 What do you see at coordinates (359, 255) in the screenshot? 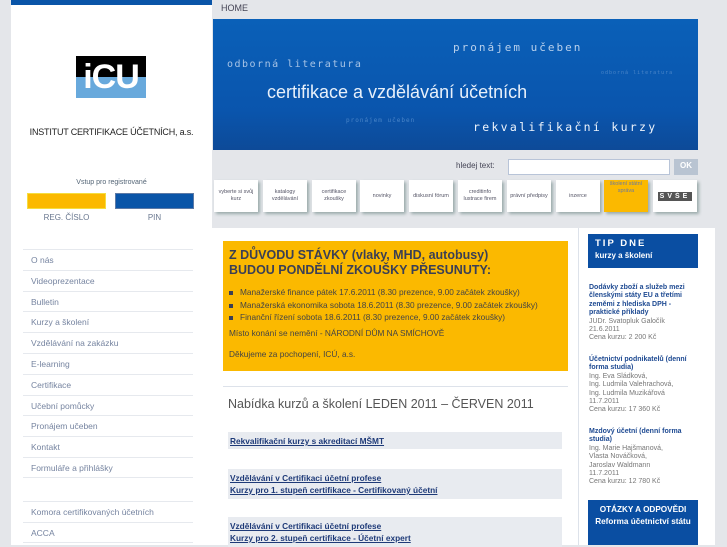
I see `notice-heading: Z DŮVODU STÁVKY (vlaky, MHD, autobusy)` at bounding box center [359, 255].